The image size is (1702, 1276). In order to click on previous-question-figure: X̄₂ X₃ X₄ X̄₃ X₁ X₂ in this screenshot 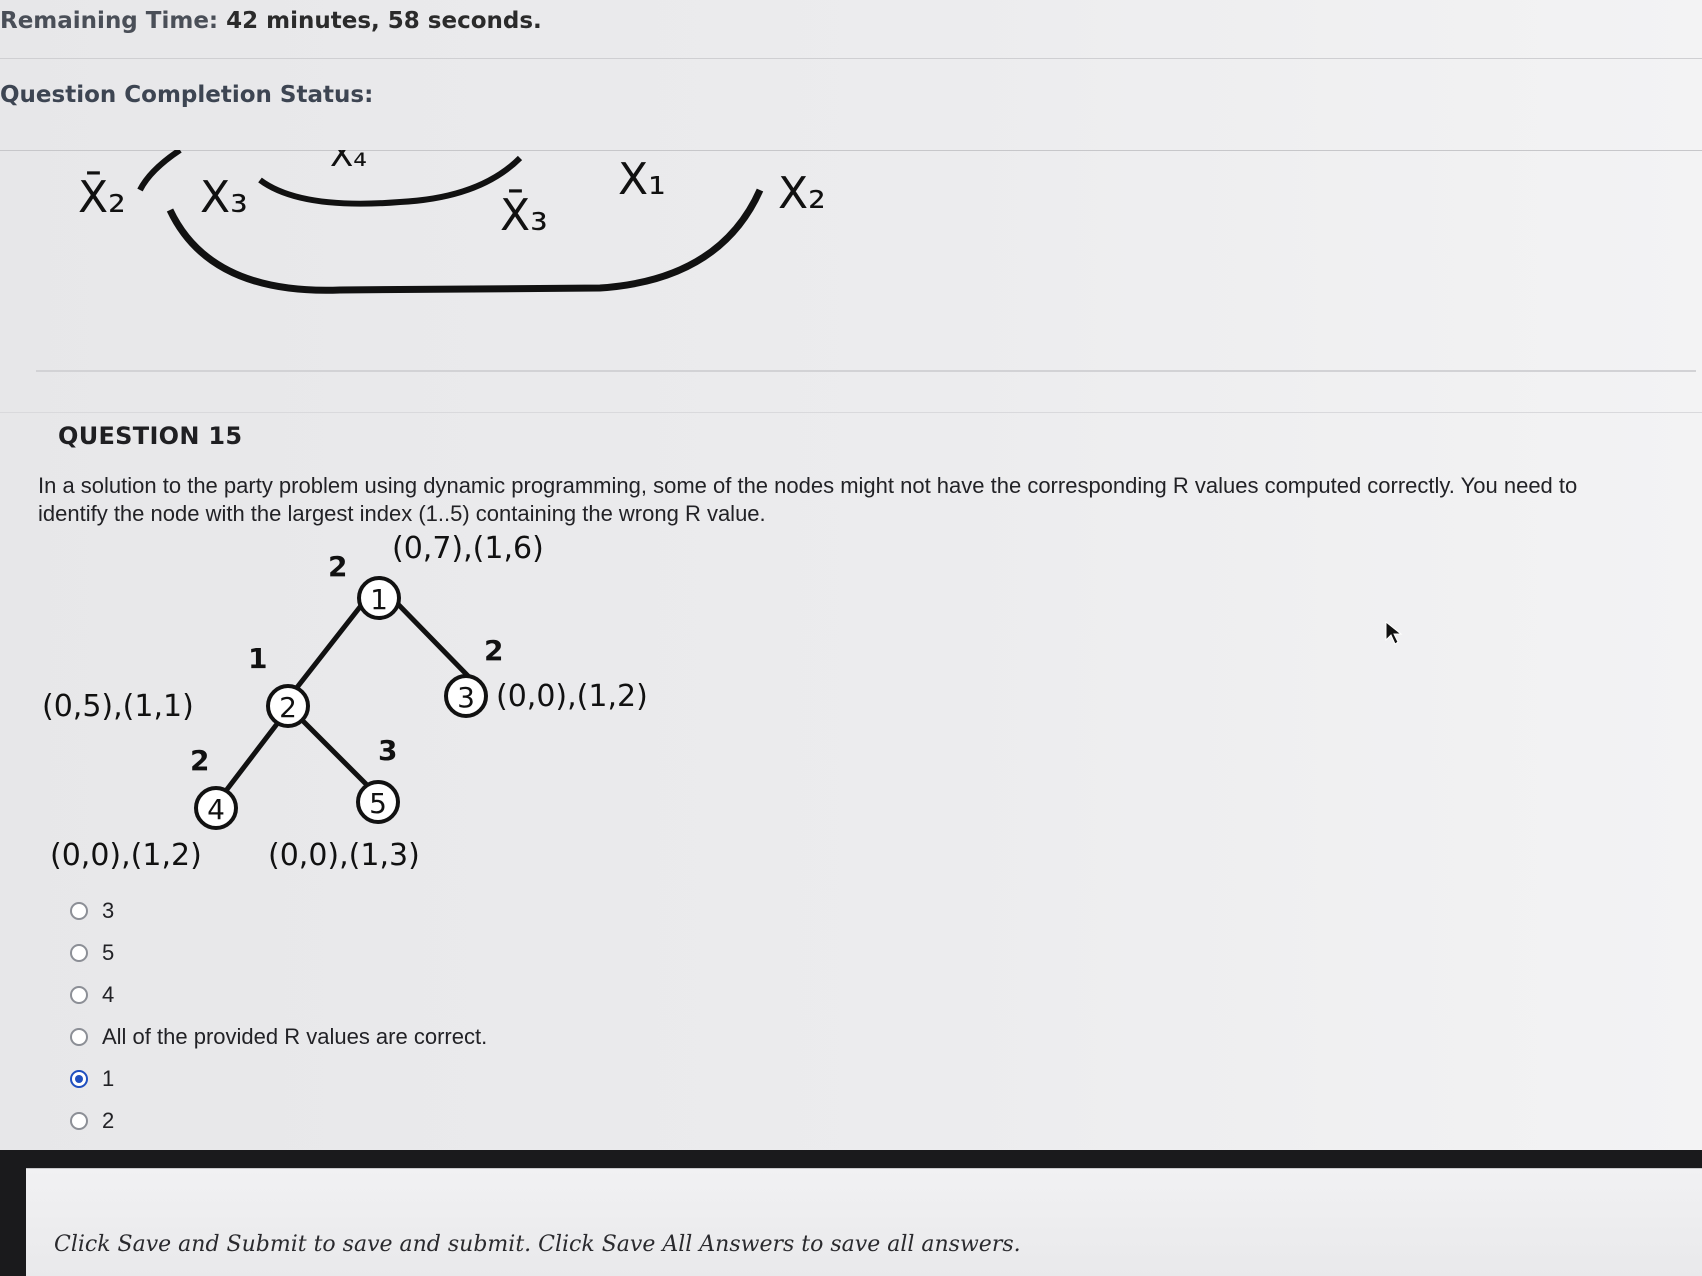, I will do `click(452, 222)`.